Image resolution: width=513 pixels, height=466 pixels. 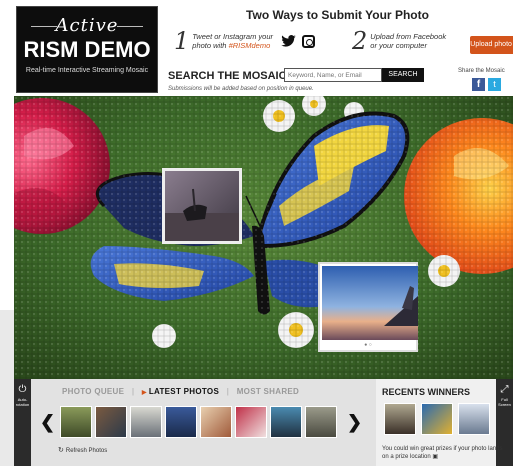 What do you see at coordinates (398, 45) in the screenshot?
I see `step-text-line: or your computer` at bounding box center [398, 45].